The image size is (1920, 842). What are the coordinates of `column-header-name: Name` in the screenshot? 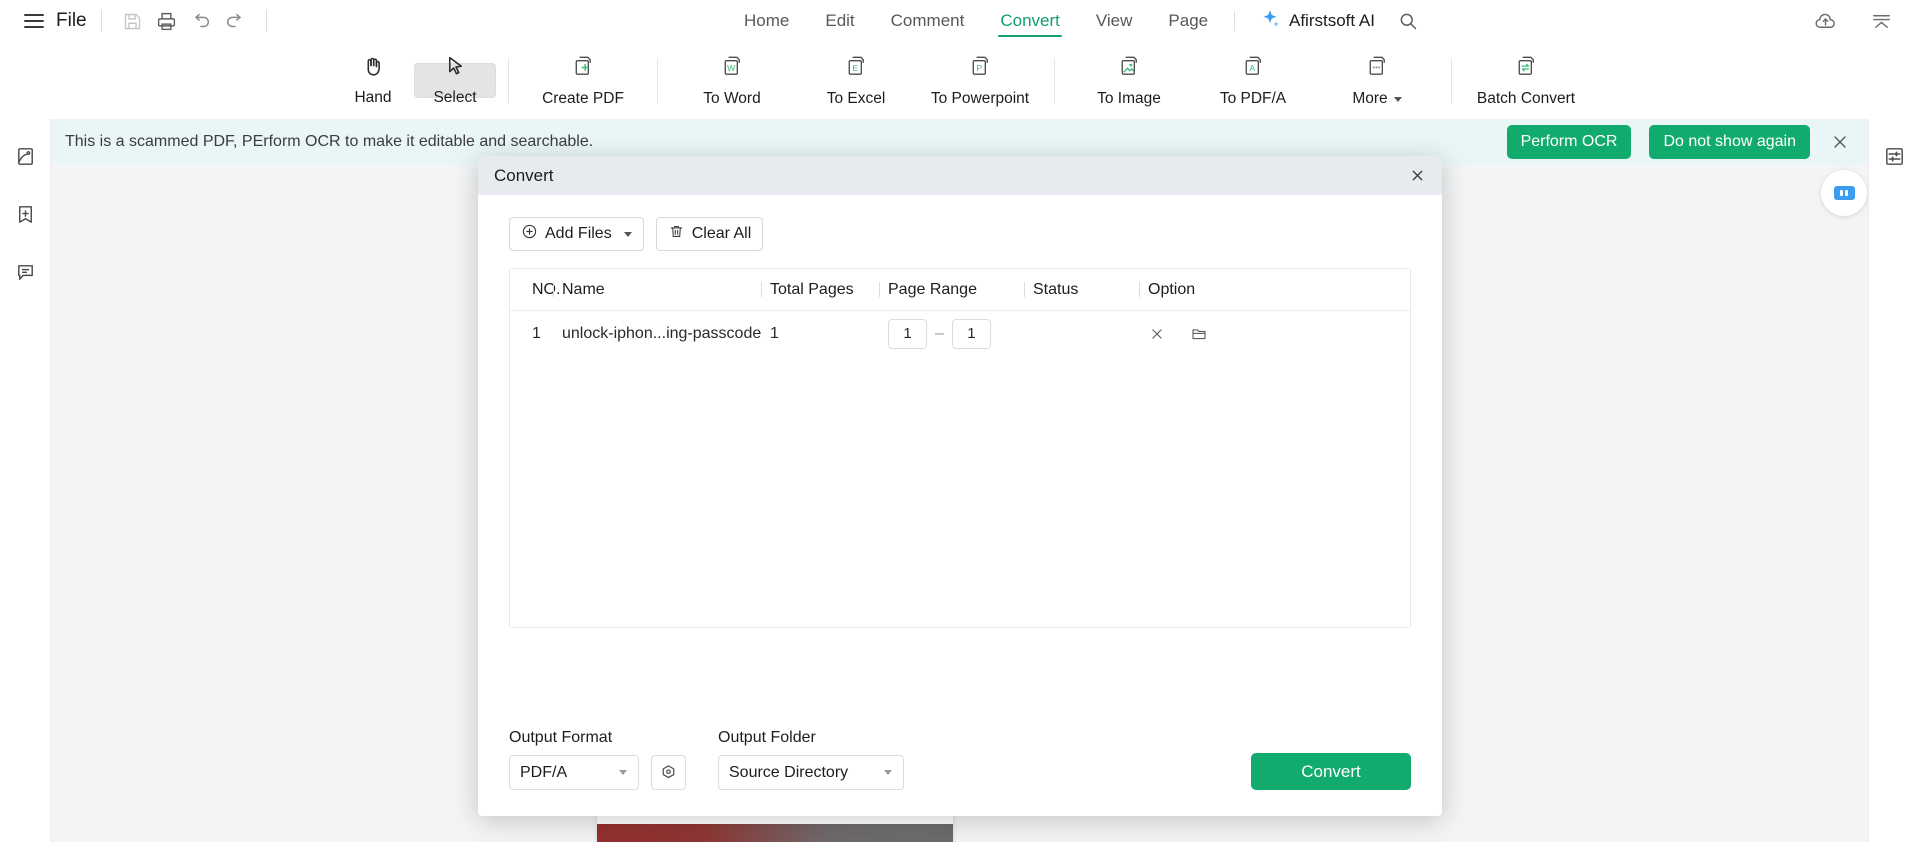 It's located at (661, 290).